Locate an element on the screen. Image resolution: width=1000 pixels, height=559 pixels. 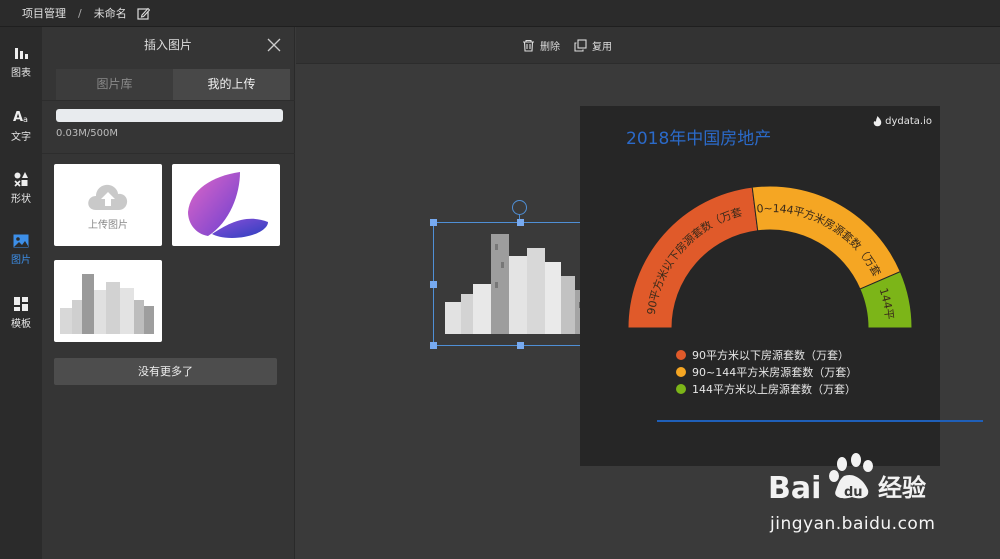
svg-text: A is located at coordinates (18, 117).